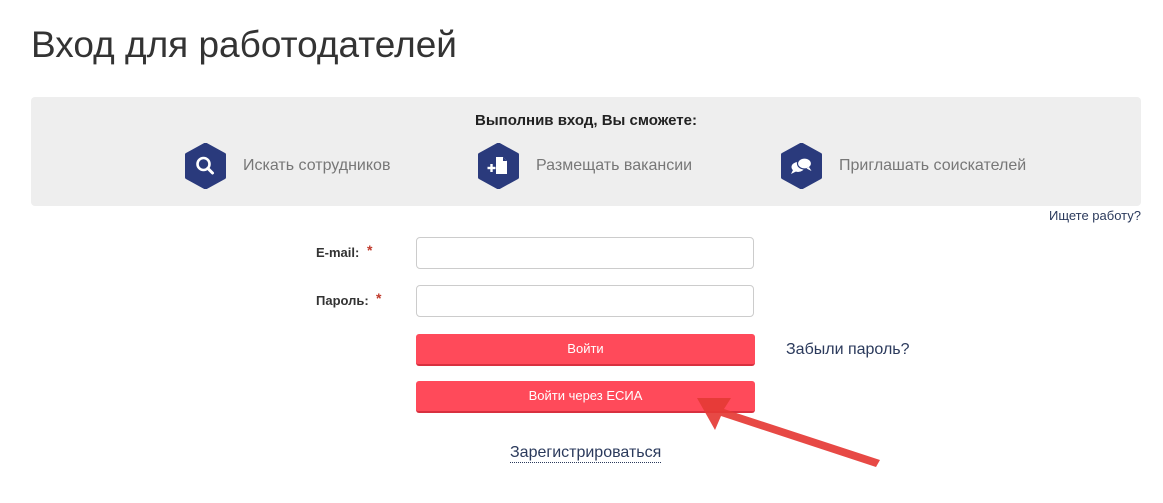 The height and width of the screenshot is (503, 1163). Describe the element at coordinates (370, 250) in the screenshot. I see `email-required-mark: *` at that location.